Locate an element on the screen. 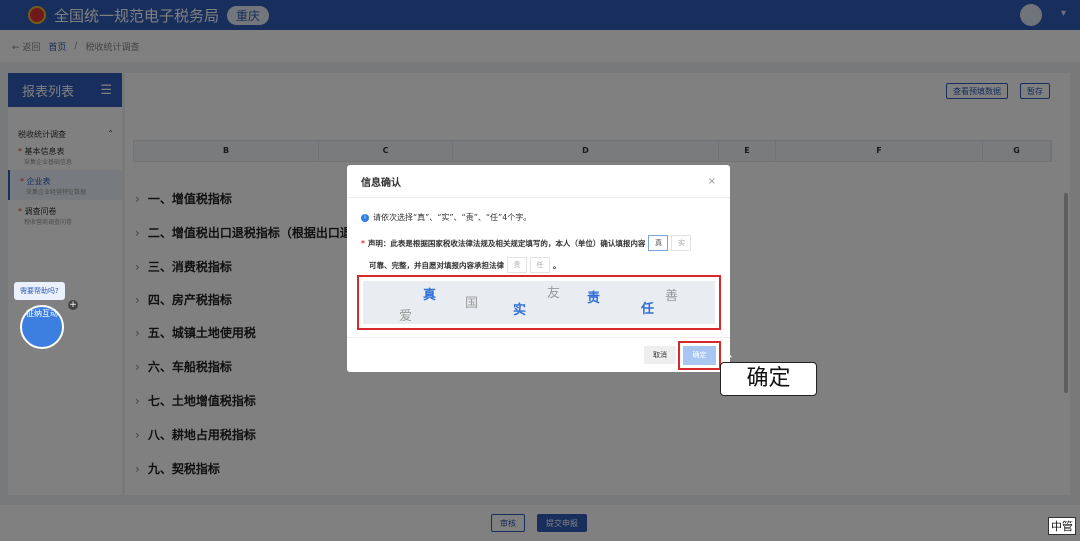  bottom-bar: 审核 提交申报 is located at coordinates (540, 523).